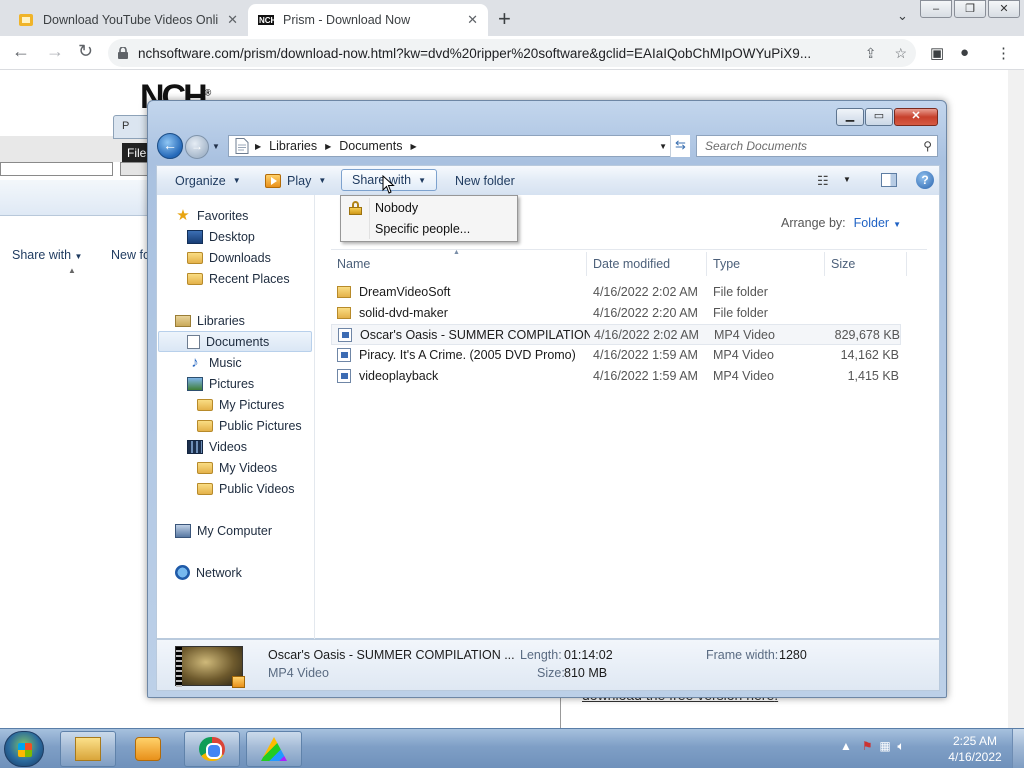  Describe the element at coordinates (459, 264) in the screenshot. I see `column-header-name: Name` at that location.